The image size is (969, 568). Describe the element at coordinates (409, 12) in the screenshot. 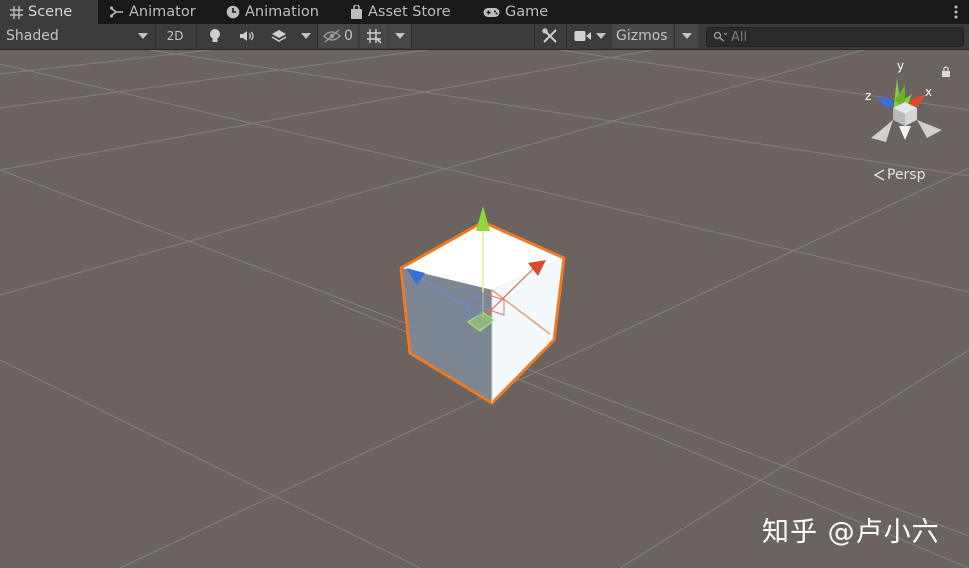

I see `tab-label: Asset Store` at that location.